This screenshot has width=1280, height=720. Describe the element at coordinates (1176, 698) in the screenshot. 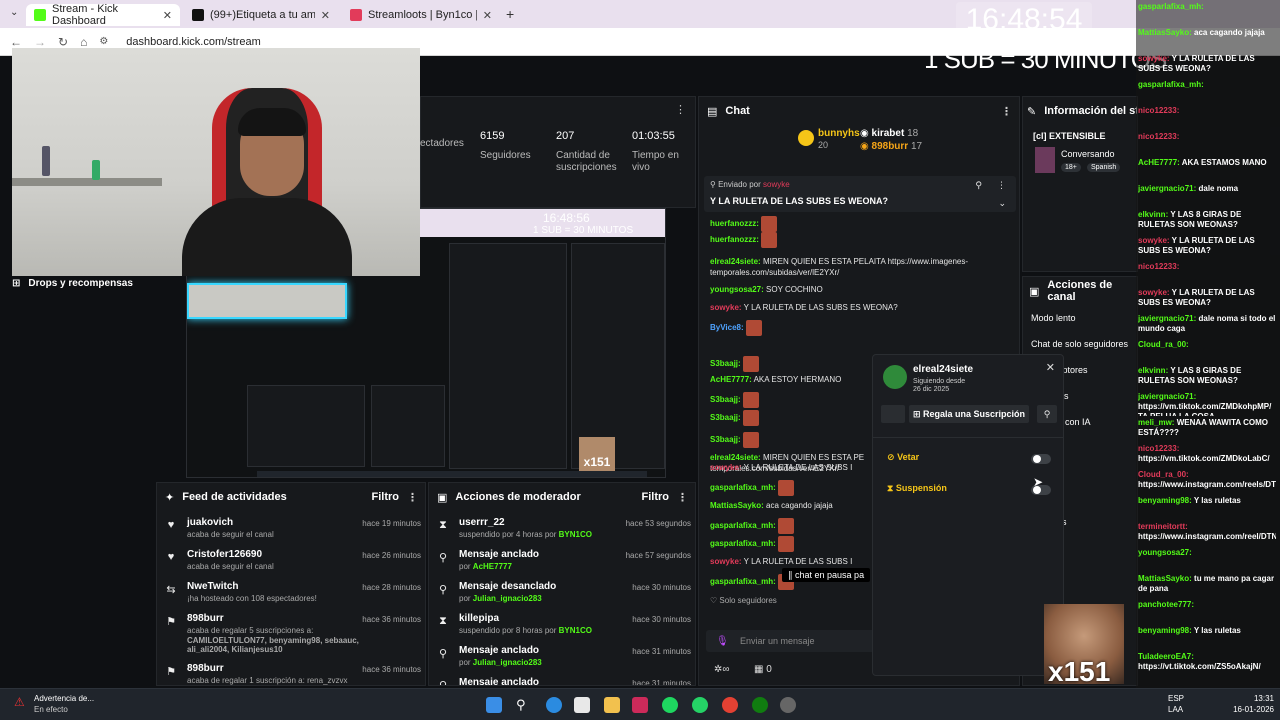

I see `lang-indicator: ESP` at that location.